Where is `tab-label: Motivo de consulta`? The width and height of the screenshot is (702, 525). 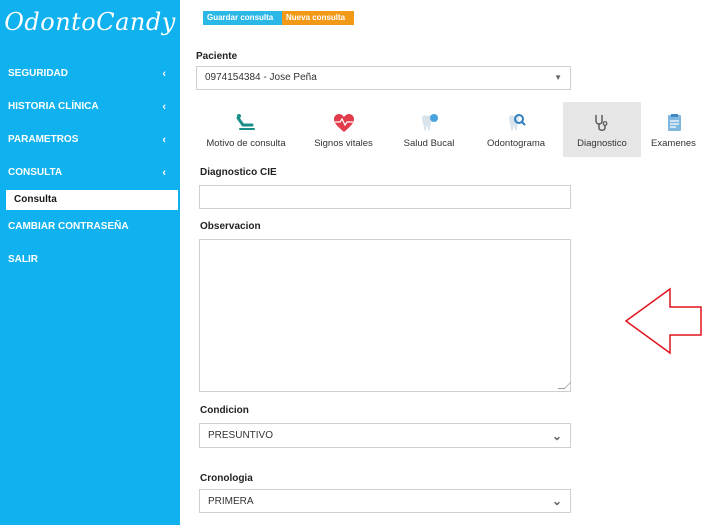
tab-label: Motivo de consulta is located at coordinates (246, 143).